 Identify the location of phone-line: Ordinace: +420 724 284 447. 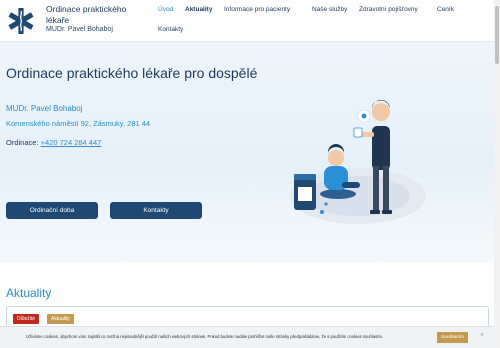
(53, 142).